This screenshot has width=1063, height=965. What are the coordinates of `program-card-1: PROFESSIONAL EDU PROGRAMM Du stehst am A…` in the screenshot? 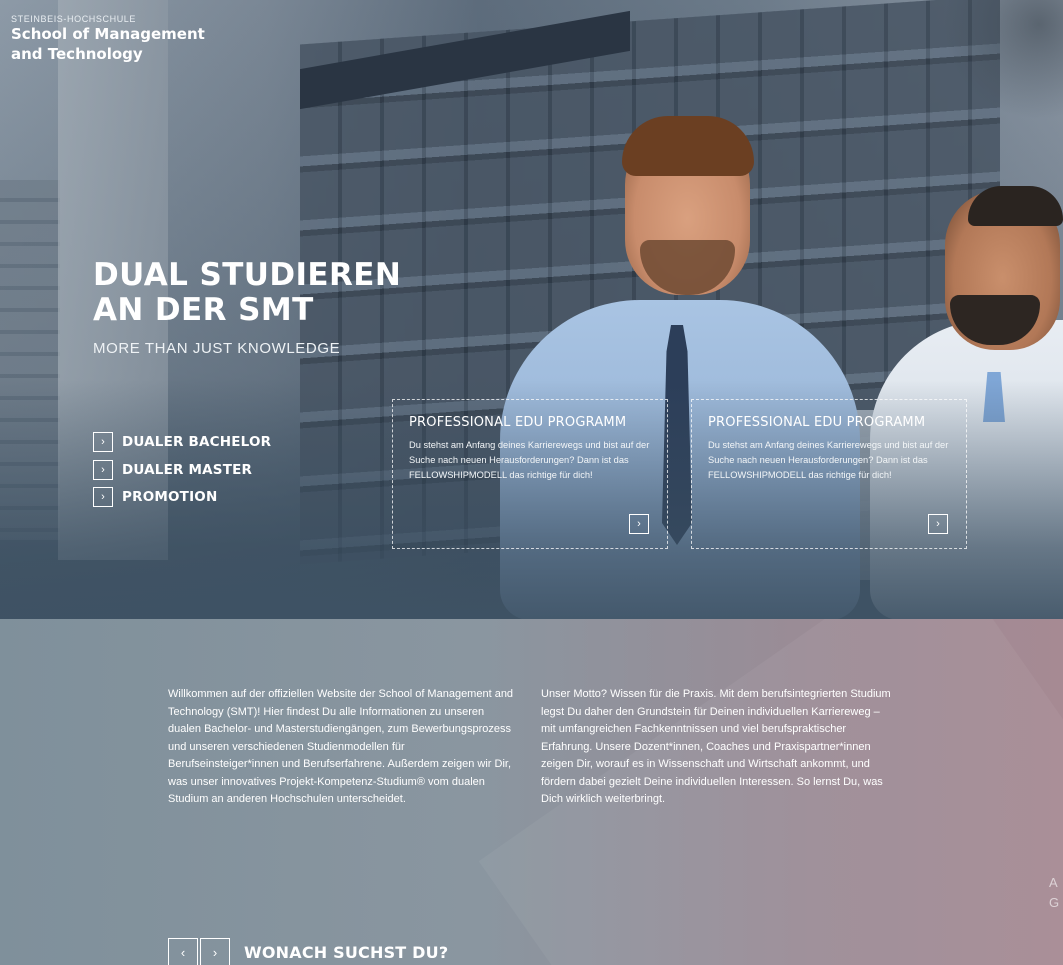 It's located at (530, 474).